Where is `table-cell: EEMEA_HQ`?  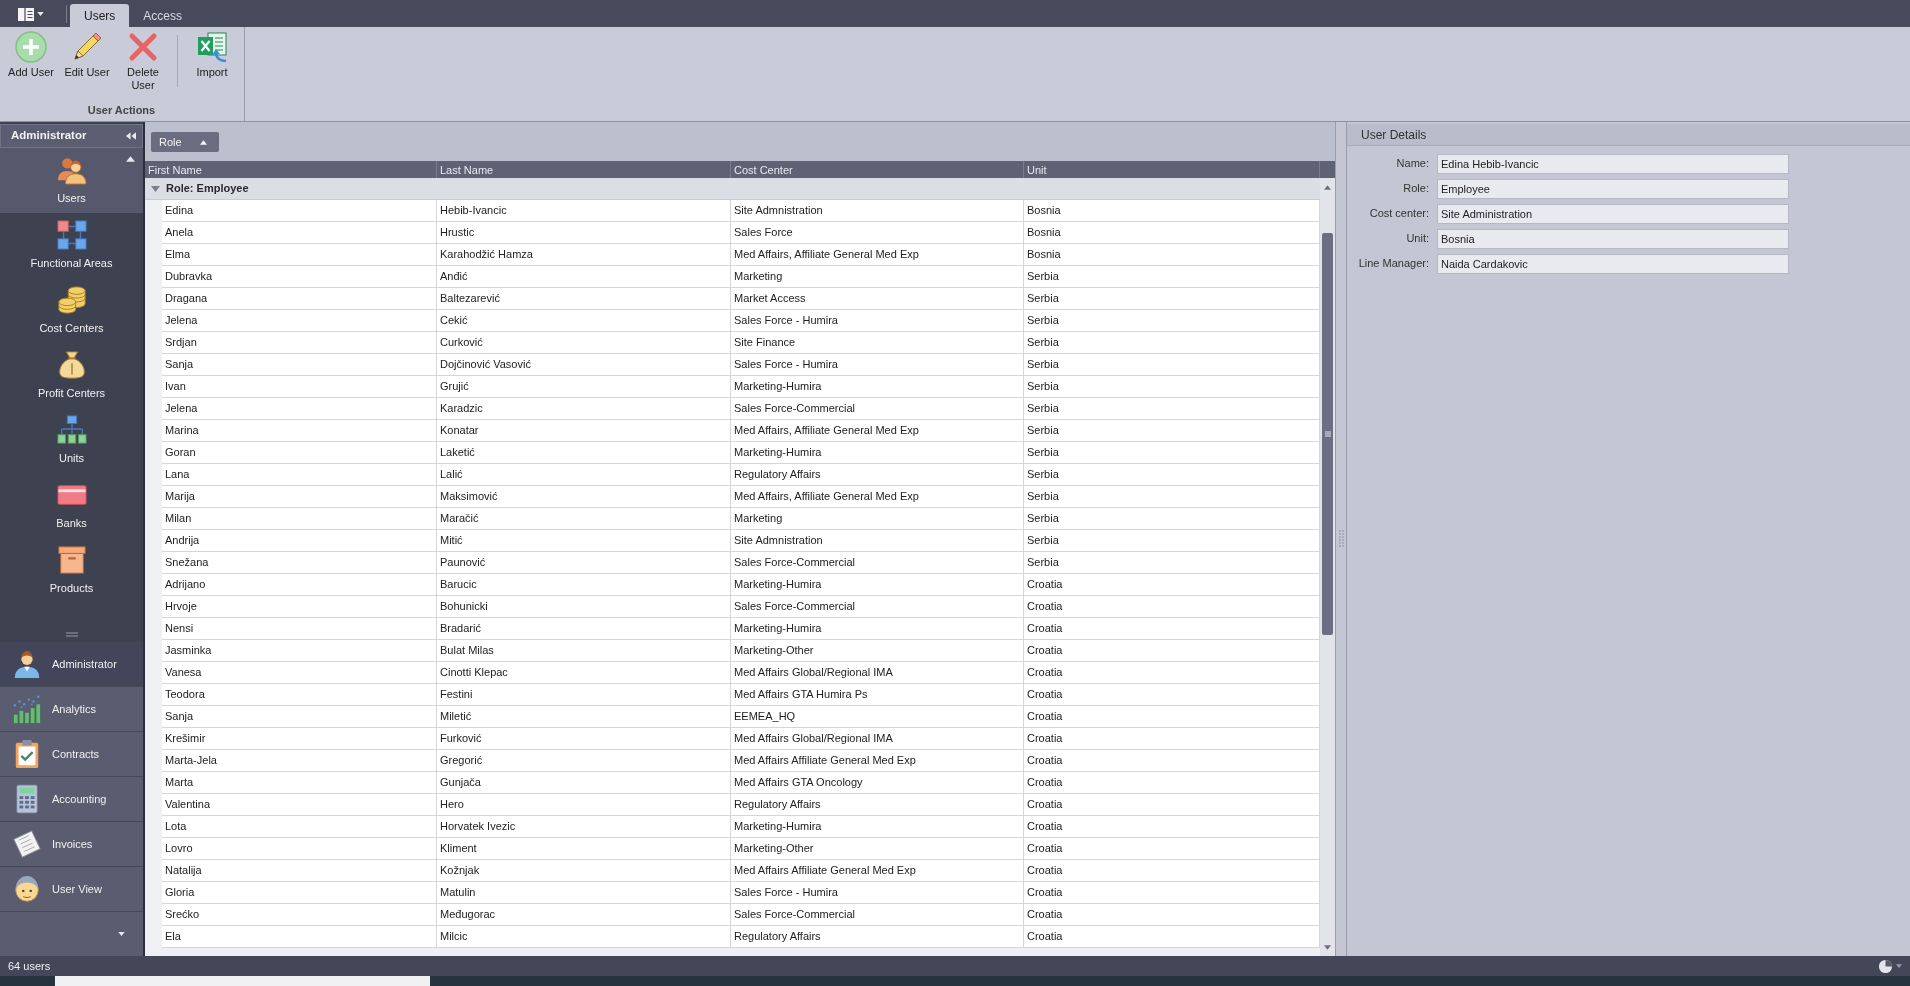
table-cell: EEMEA_HQ is located at coordinates (877, 717).